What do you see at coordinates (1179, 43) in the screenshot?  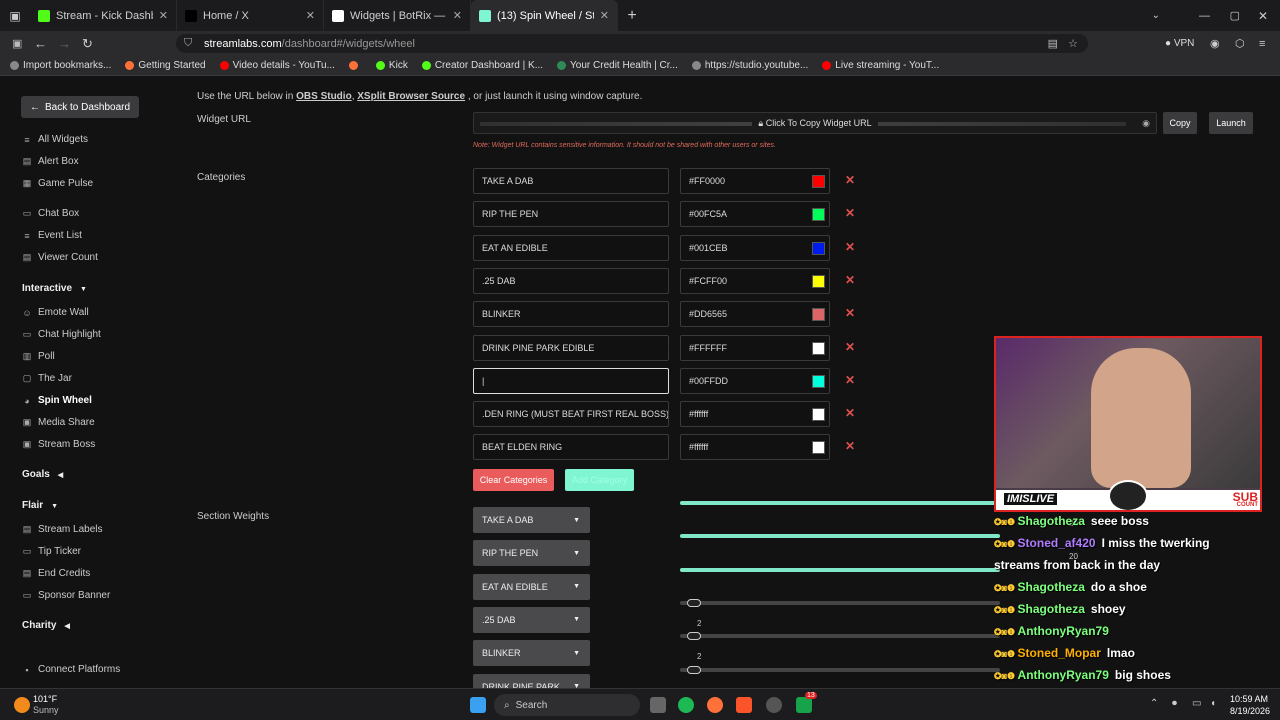 I see `vpn-indicator: ● VPN` at bounding box center [1179, 43].